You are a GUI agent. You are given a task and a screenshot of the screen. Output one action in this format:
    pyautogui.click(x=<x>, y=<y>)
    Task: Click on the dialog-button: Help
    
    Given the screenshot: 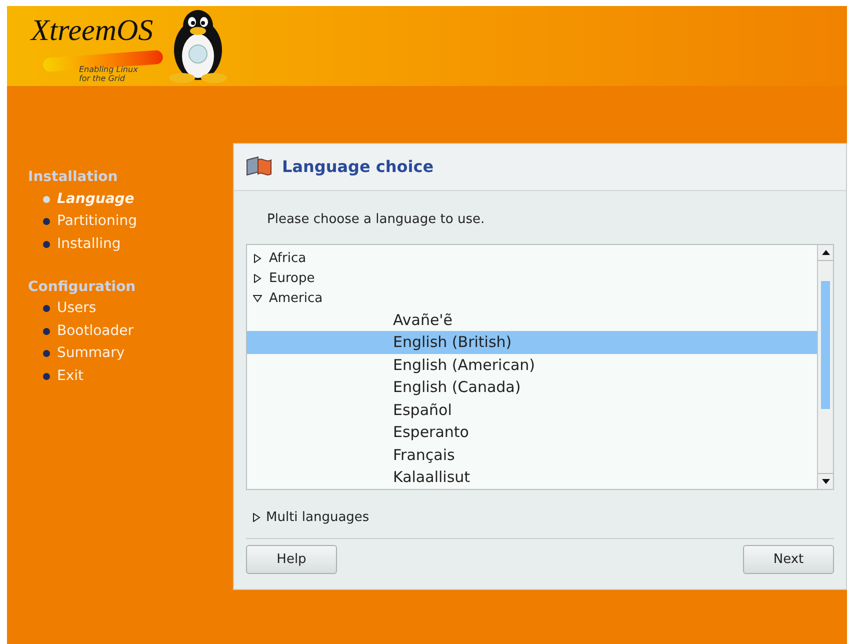 What is the action you would take?
    pyautogui.click(x=291, y=559)
    